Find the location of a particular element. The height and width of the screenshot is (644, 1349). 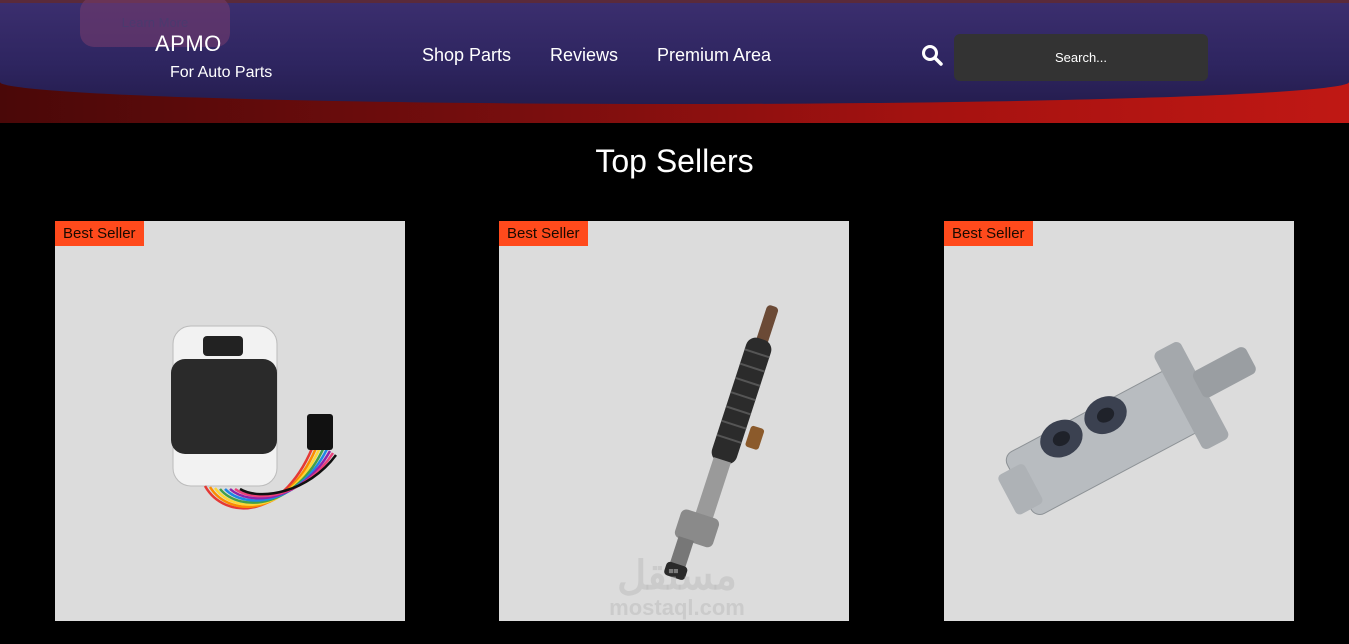

search-input is located at coordinates (1081, 57).